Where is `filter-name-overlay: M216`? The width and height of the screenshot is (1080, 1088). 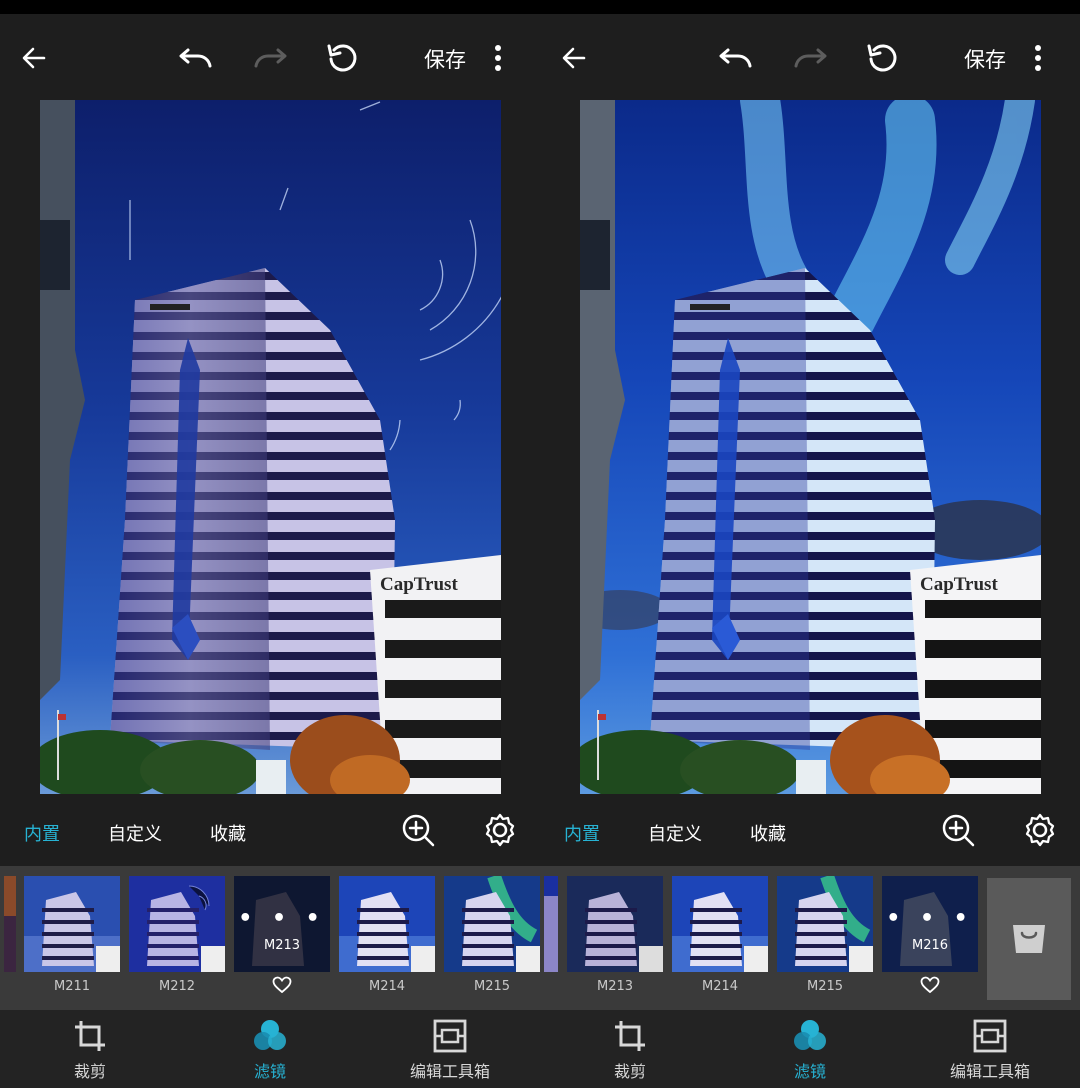 filter-name-overlay: M216 is located at coordinates (930, 945).